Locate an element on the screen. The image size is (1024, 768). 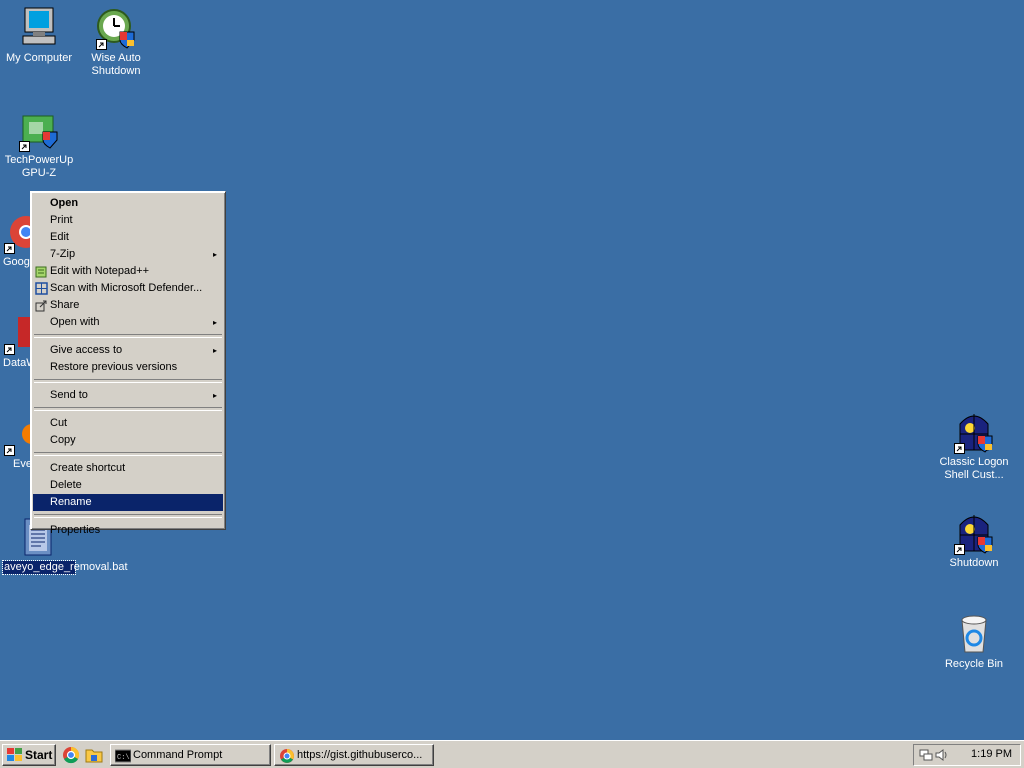
menu-item-share: Share is located at coordinates (128, 305).